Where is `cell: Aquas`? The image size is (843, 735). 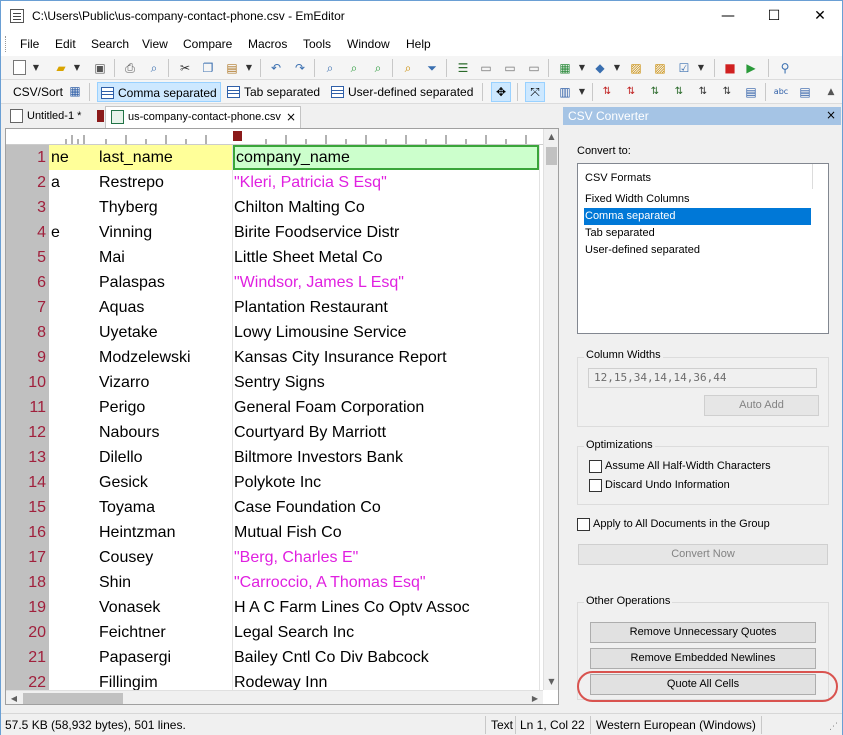 cell: Aquas is located at coordinates (165, 307).